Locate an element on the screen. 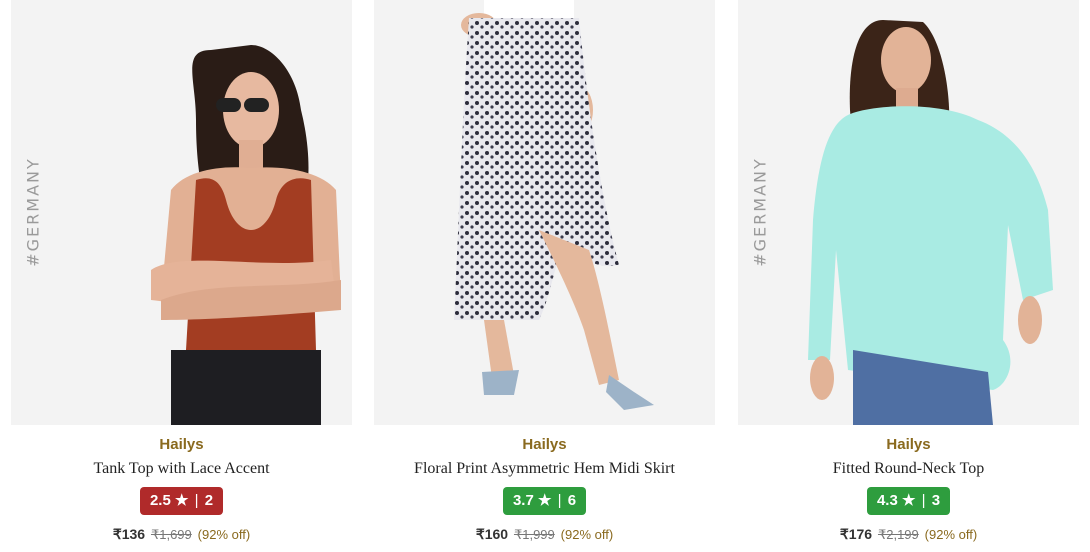 Image resolution: width=1090 pixels, height=552 pixels. price-row: ₹136 ₹1,699 (92% off) is located at coordinates (181, 534).